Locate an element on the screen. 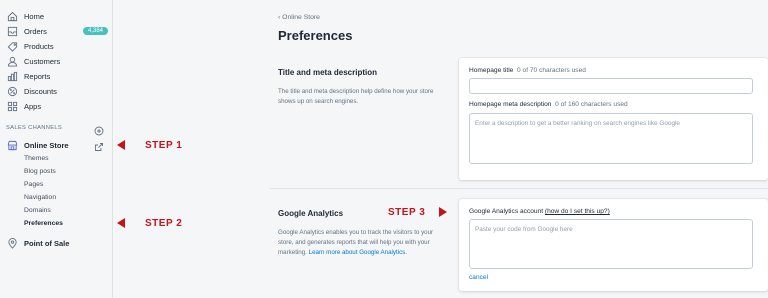 This screenshot has width=768, height=298. sidebar-item-label: Reports is located at coordinates (37, 76).